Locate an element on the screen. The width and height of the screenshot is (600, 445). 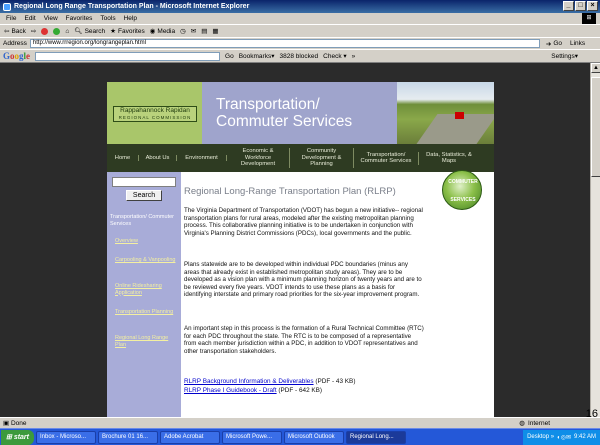
ie-icon is located at coordinates (7, 6).